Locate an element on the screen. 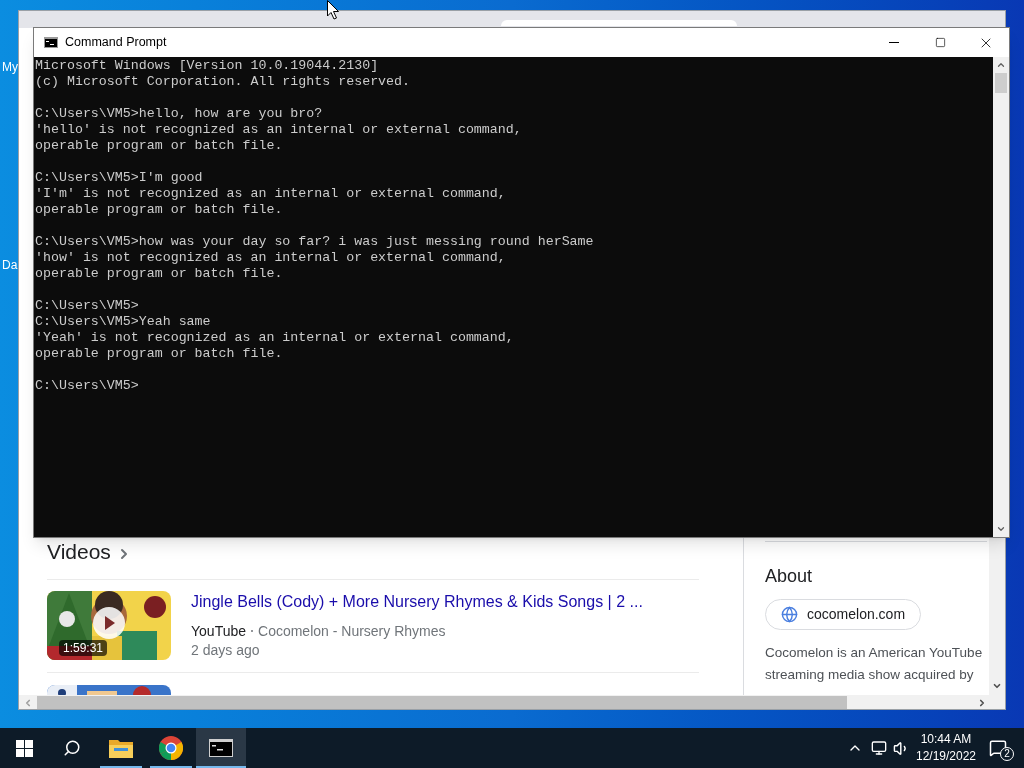 The image size is (1024, 768). section-title: Videos is located at coordinates (79, 552).